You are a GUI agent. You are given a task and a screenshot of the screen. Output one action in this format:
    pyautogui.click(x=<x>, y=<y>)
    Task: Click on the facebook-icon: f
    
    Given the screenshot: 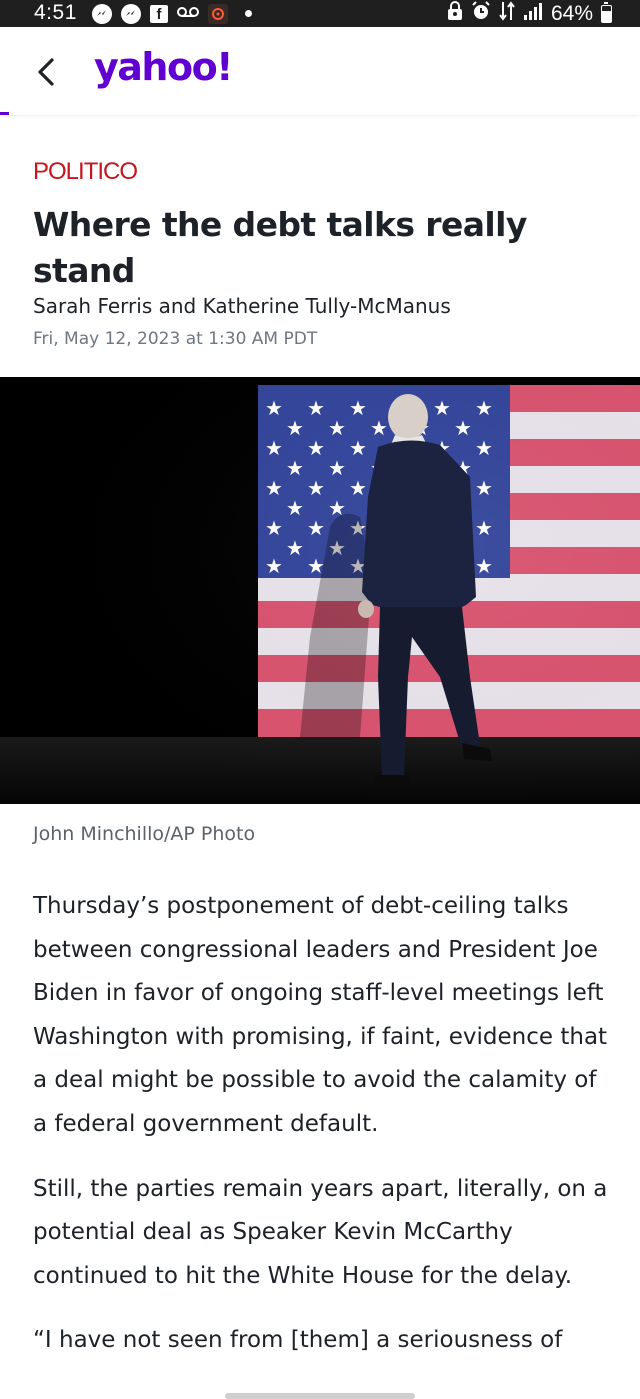 What is the action you would take?
    pyautogui.click(x=159, y=13)
    